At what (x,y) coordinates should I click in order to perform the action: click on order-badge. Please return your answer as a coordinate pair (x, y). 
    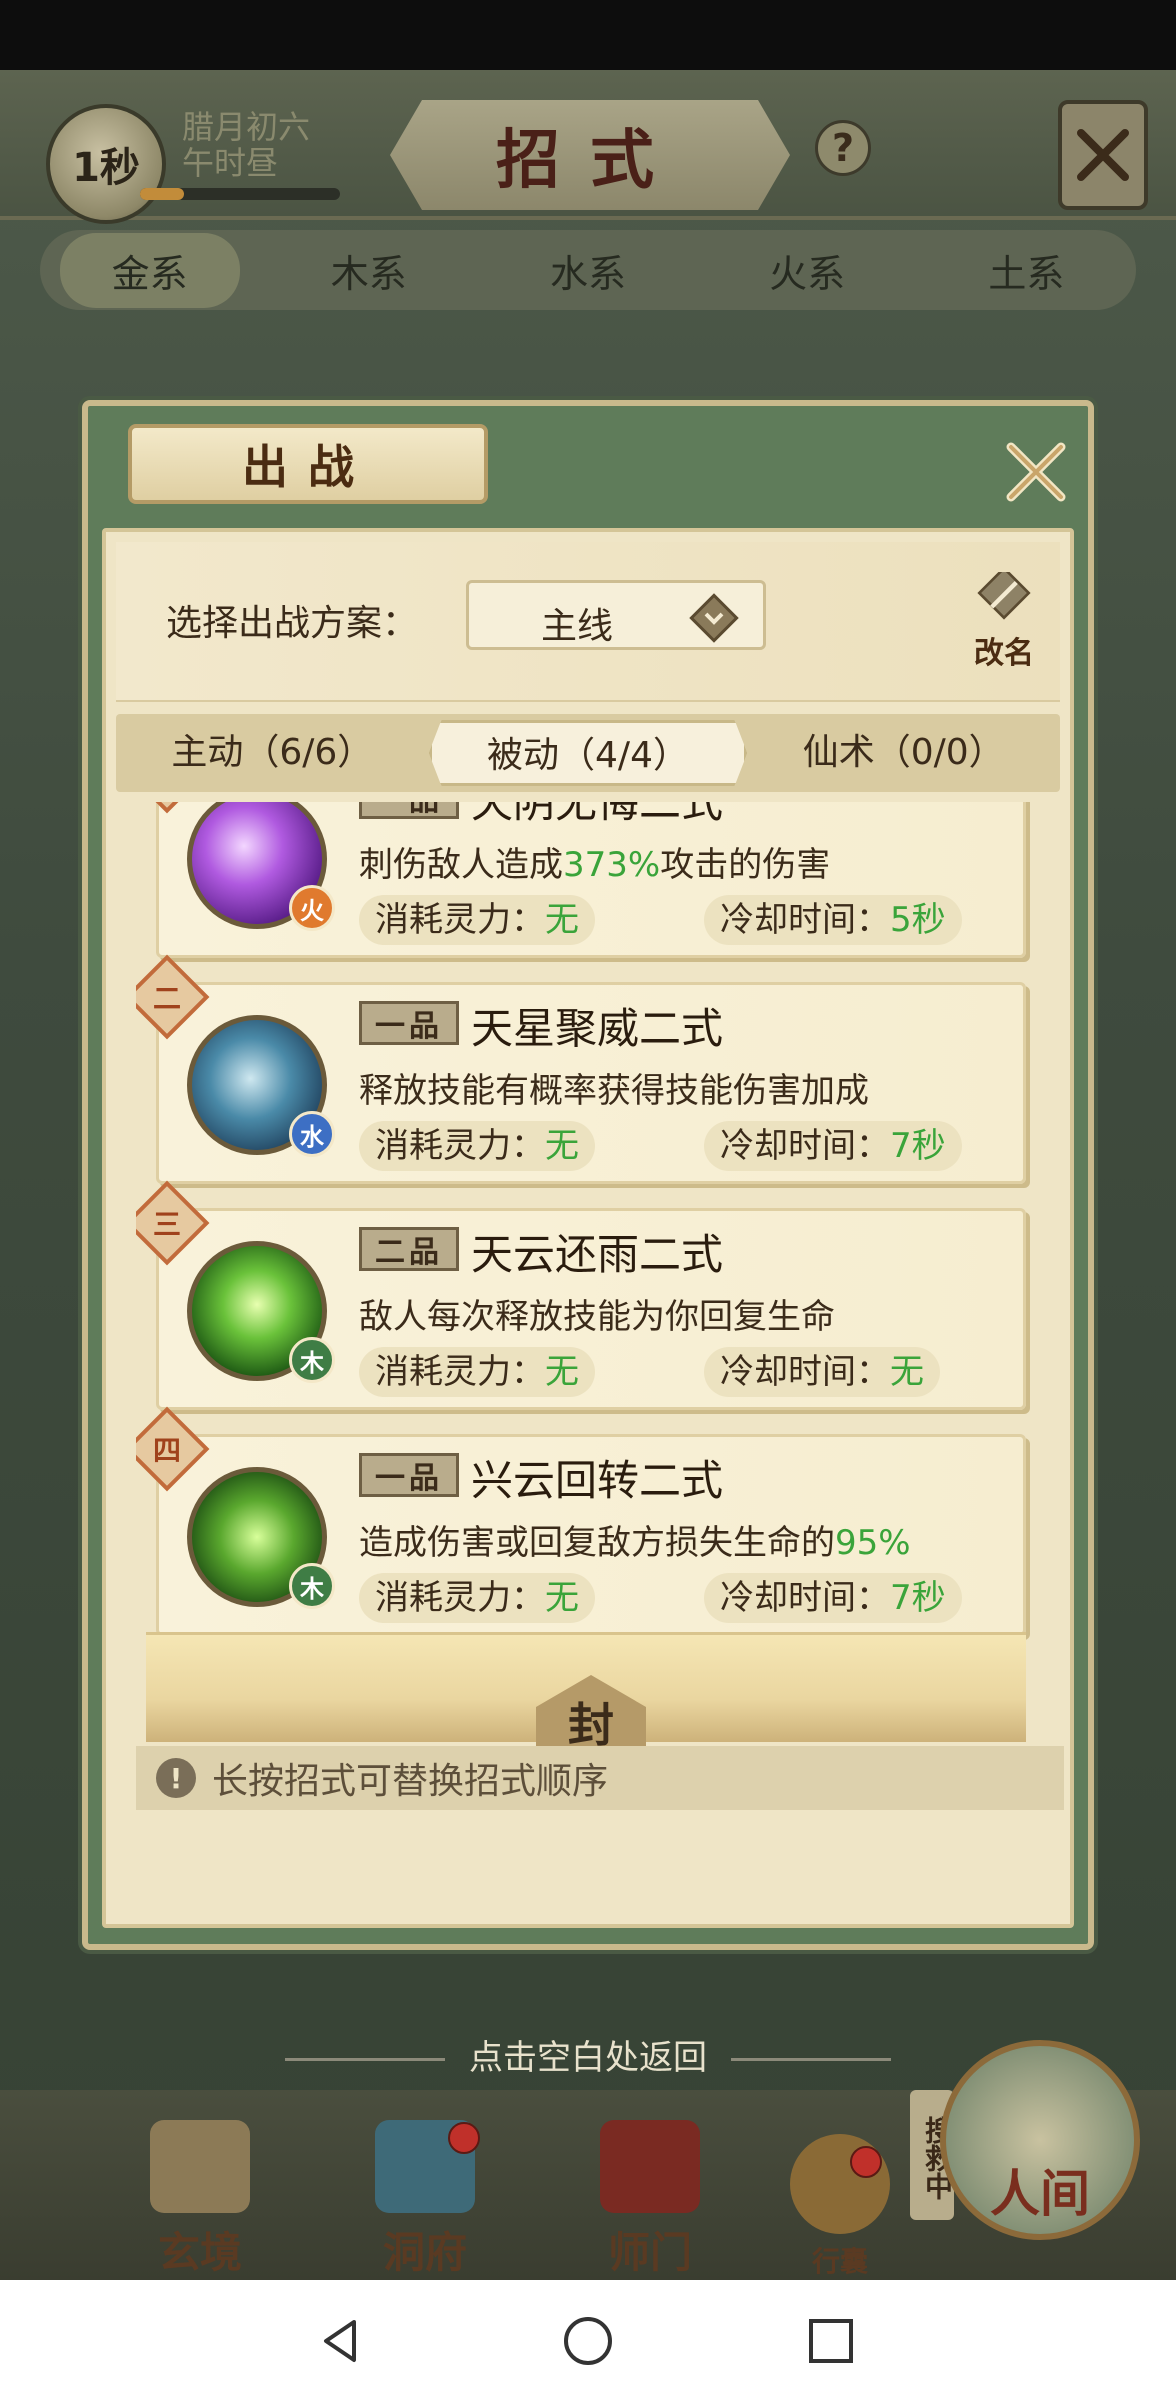
    Looking at the image, I should click on (173, 808).